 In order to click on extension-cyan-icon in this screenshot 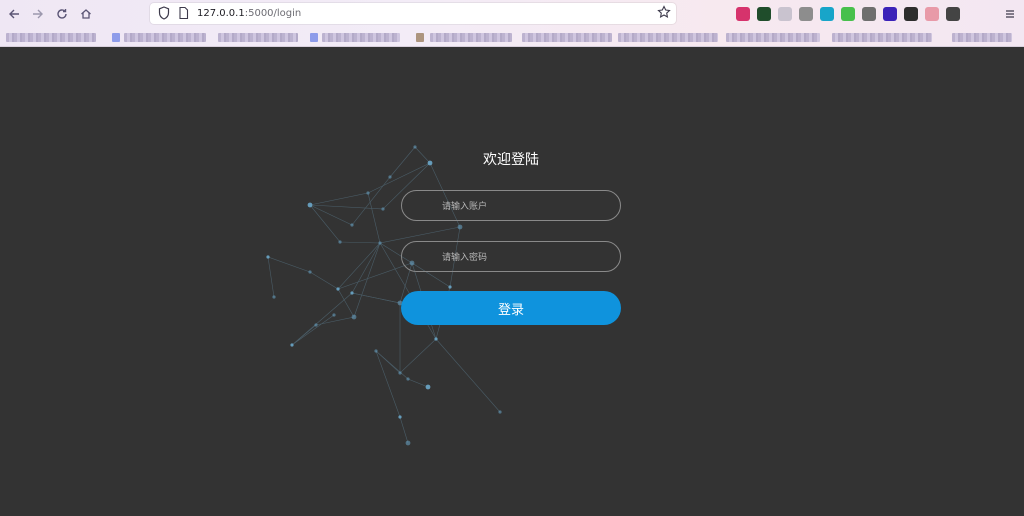, I will do `click(827, 14)`.